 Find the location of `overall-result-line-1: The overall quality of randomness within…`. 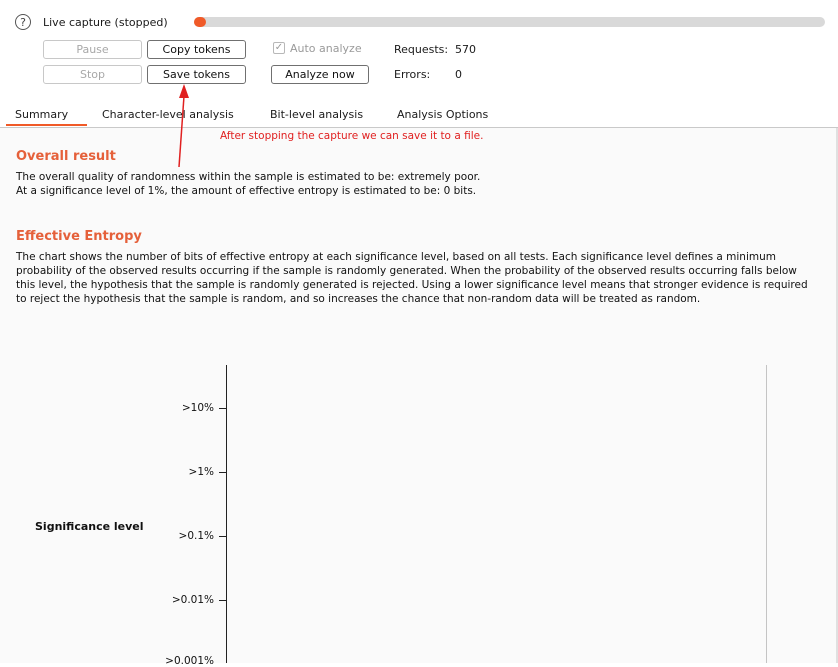

overall-result-line-1: The overall quality of randomness within… is located at coordinates (248, 177).